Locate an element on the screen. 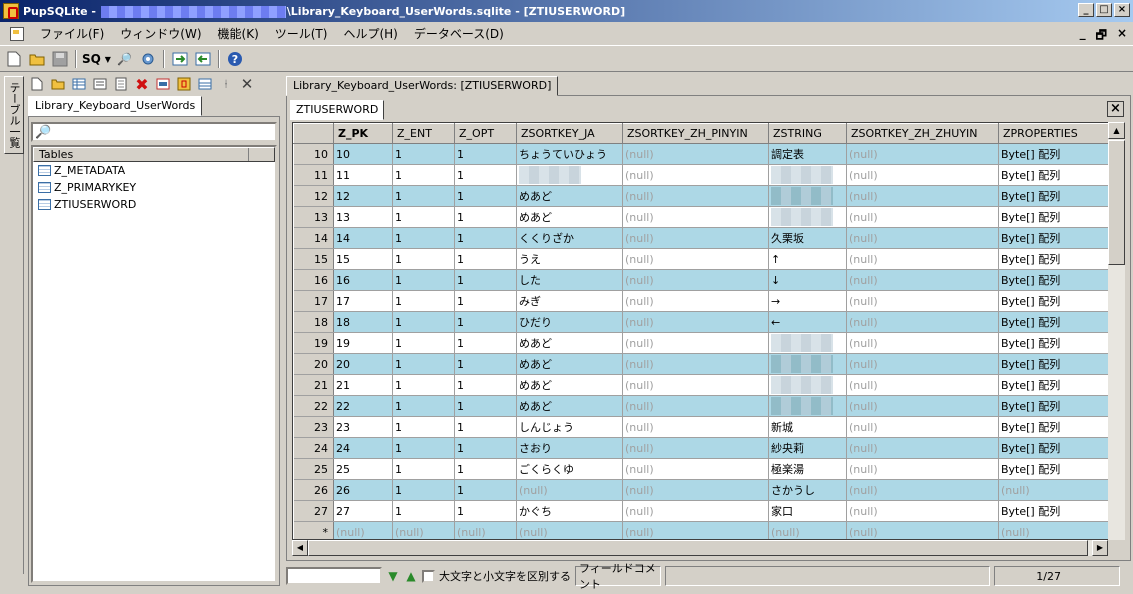 This screenshot has height=594, width=1133. settings-icon is located at coordinates (148, 59).